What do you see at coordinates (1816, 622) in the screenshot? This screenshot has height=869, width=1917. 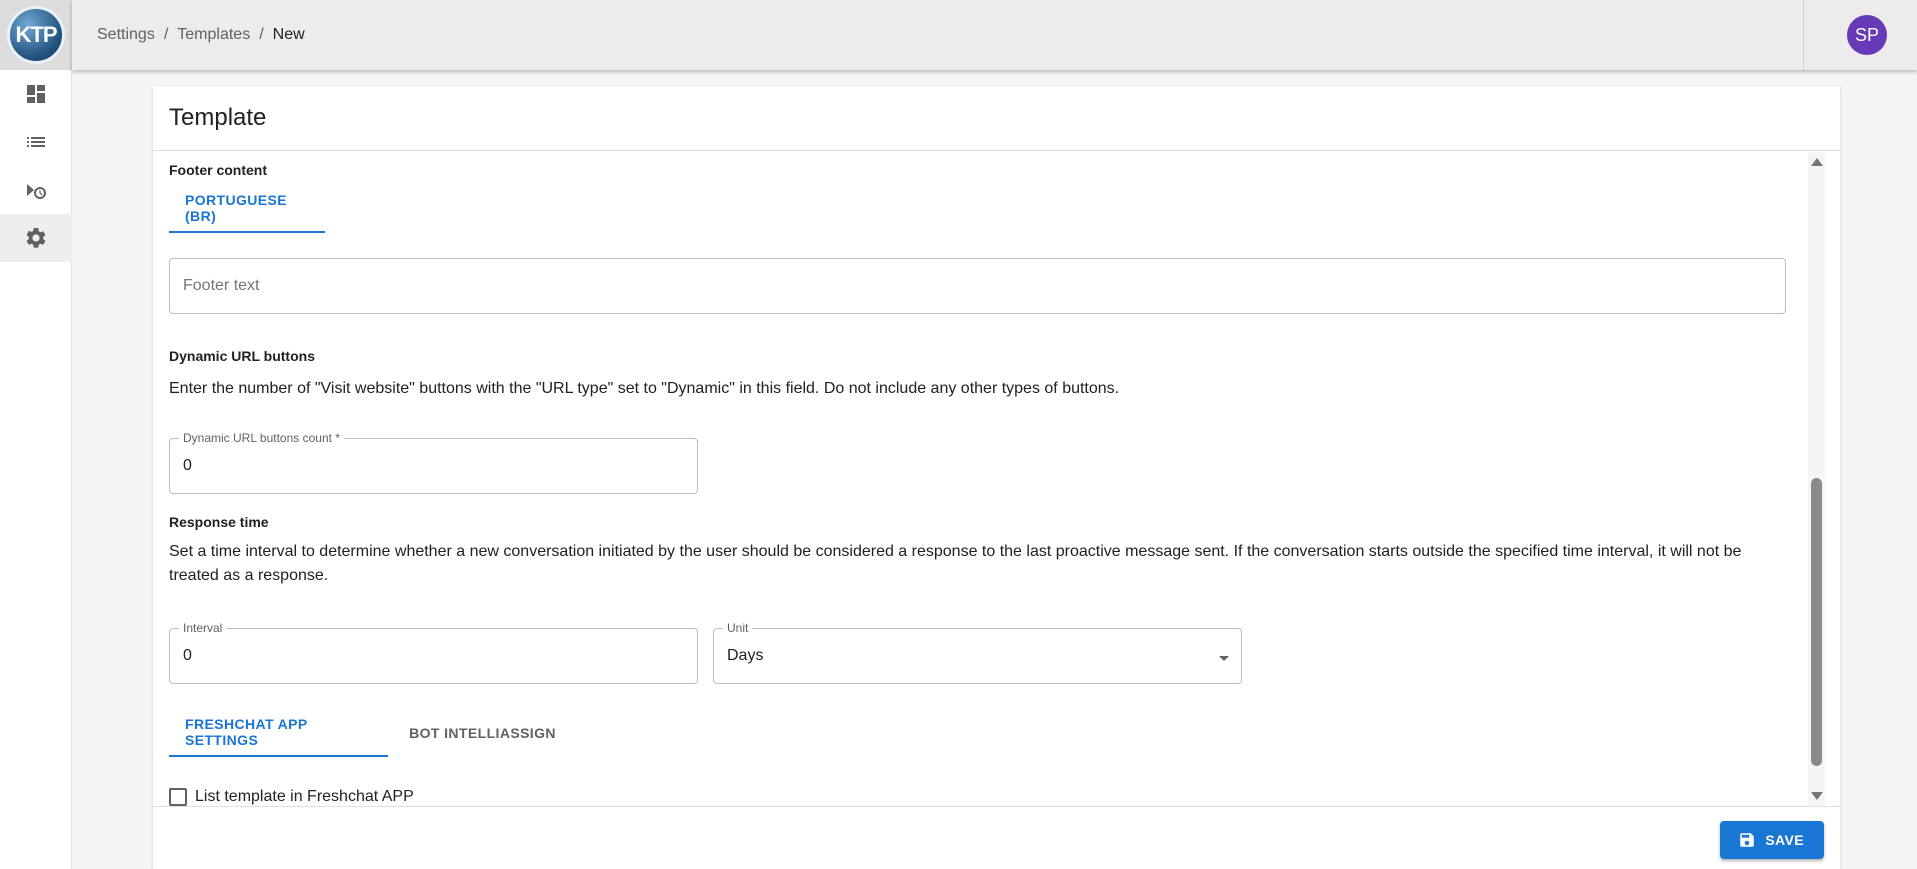 I see `scroll-thumb` at bounding box center [1816, 622].